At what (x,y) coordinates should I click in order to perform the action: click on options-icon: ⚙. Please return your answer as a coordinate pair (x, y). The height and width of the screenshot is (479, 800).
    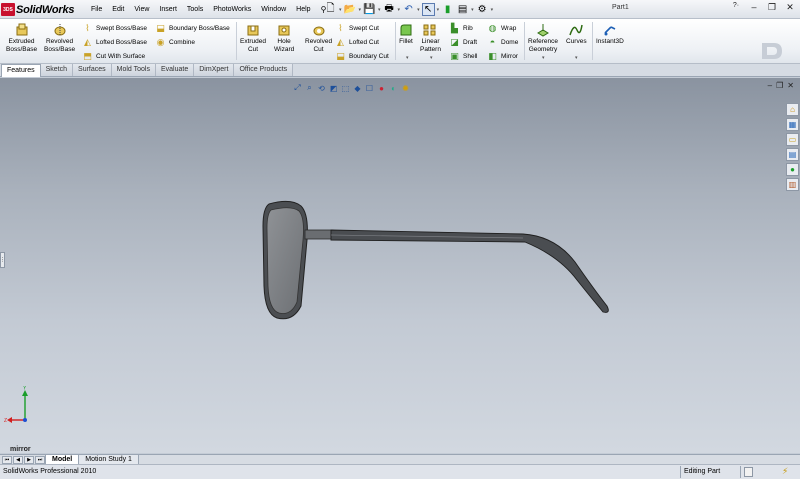
    Looking at the image, I should click on (482, 9).